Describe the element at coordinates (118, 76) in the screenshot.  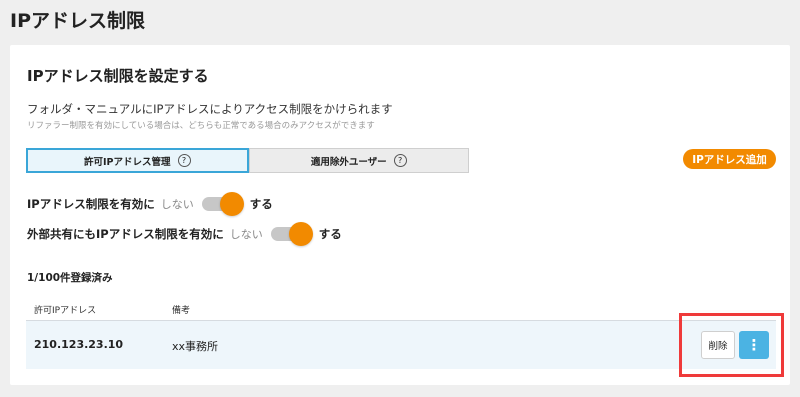
I see `card-title: IPアドレス制限を設定する` at that location.